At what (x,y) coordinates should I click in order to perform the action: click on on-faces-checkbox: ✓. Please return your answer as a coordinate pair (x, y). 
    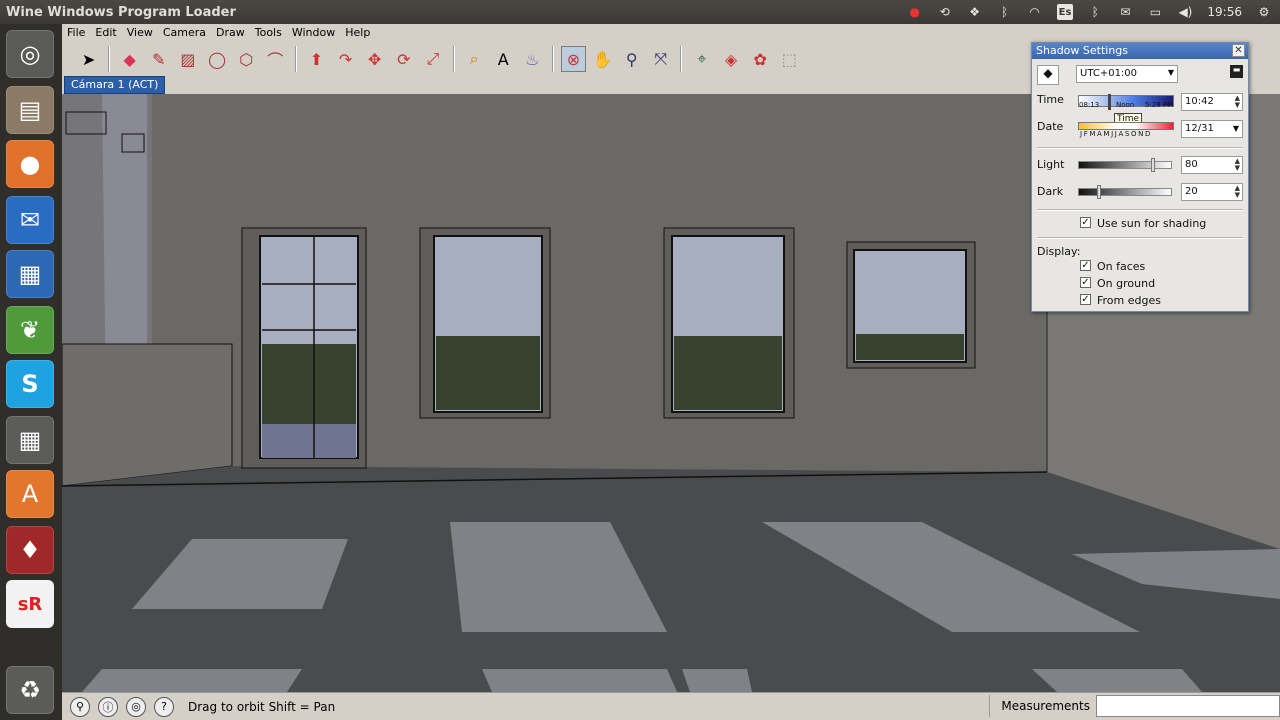
    Looking at the image, I should click on (1085, 265).